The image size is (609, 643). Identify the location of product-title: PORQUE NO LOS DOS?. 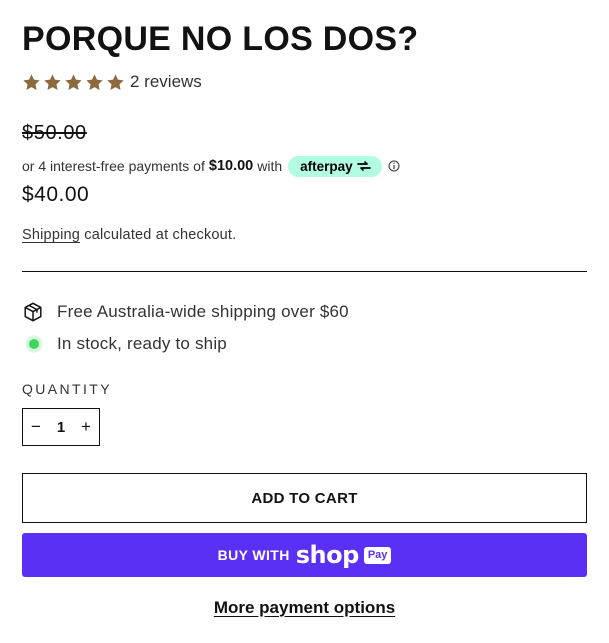
(220, 39).